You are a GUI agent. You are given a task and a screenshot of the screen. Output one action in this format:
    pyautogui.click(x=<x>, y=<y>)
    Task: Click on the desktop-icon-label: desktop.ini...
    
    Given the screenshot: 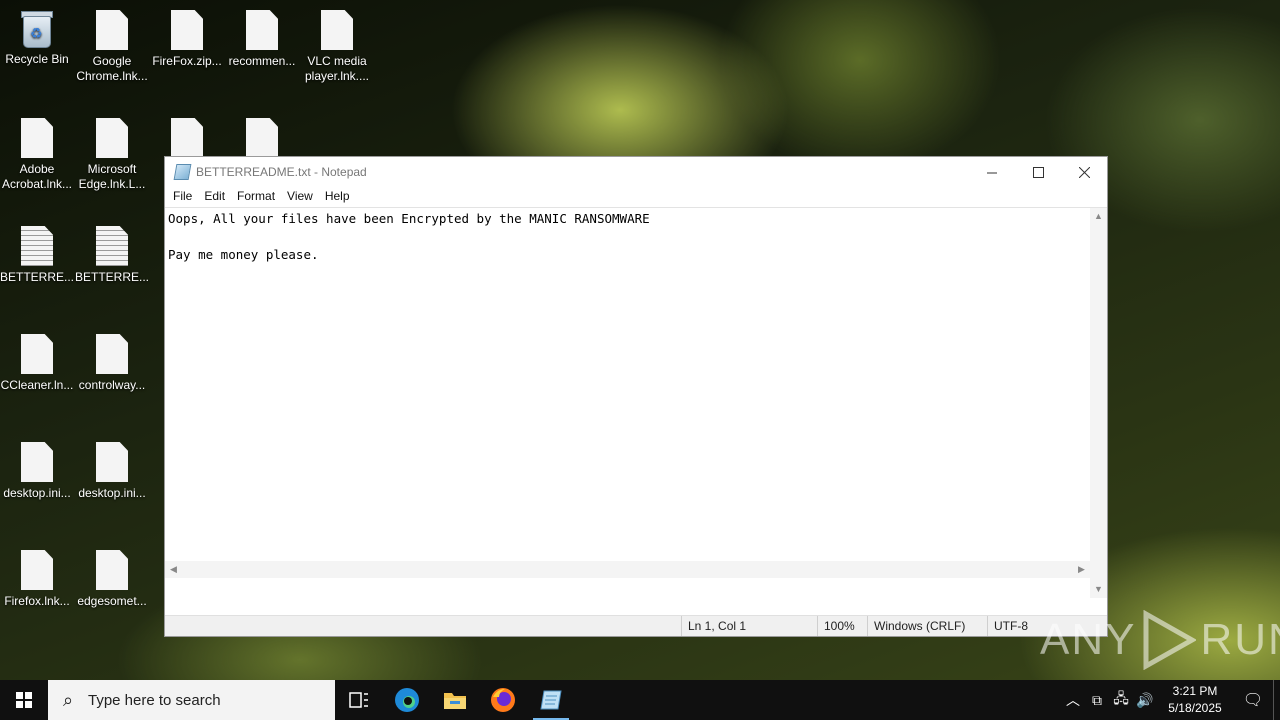 What is the action you would take?
    pyautogui.click(x=37, y=493)
    